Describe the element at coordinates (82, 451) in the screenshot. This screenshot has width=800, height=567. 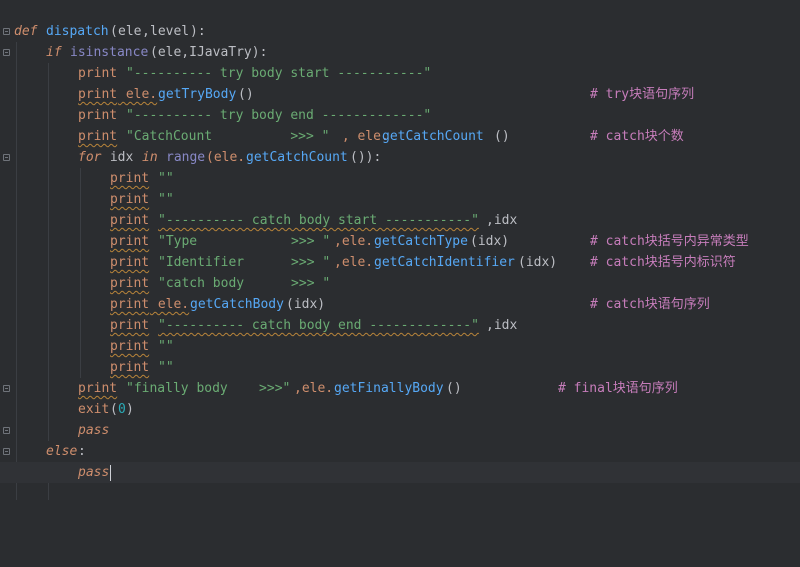
I see `colon-token: :` at that location.